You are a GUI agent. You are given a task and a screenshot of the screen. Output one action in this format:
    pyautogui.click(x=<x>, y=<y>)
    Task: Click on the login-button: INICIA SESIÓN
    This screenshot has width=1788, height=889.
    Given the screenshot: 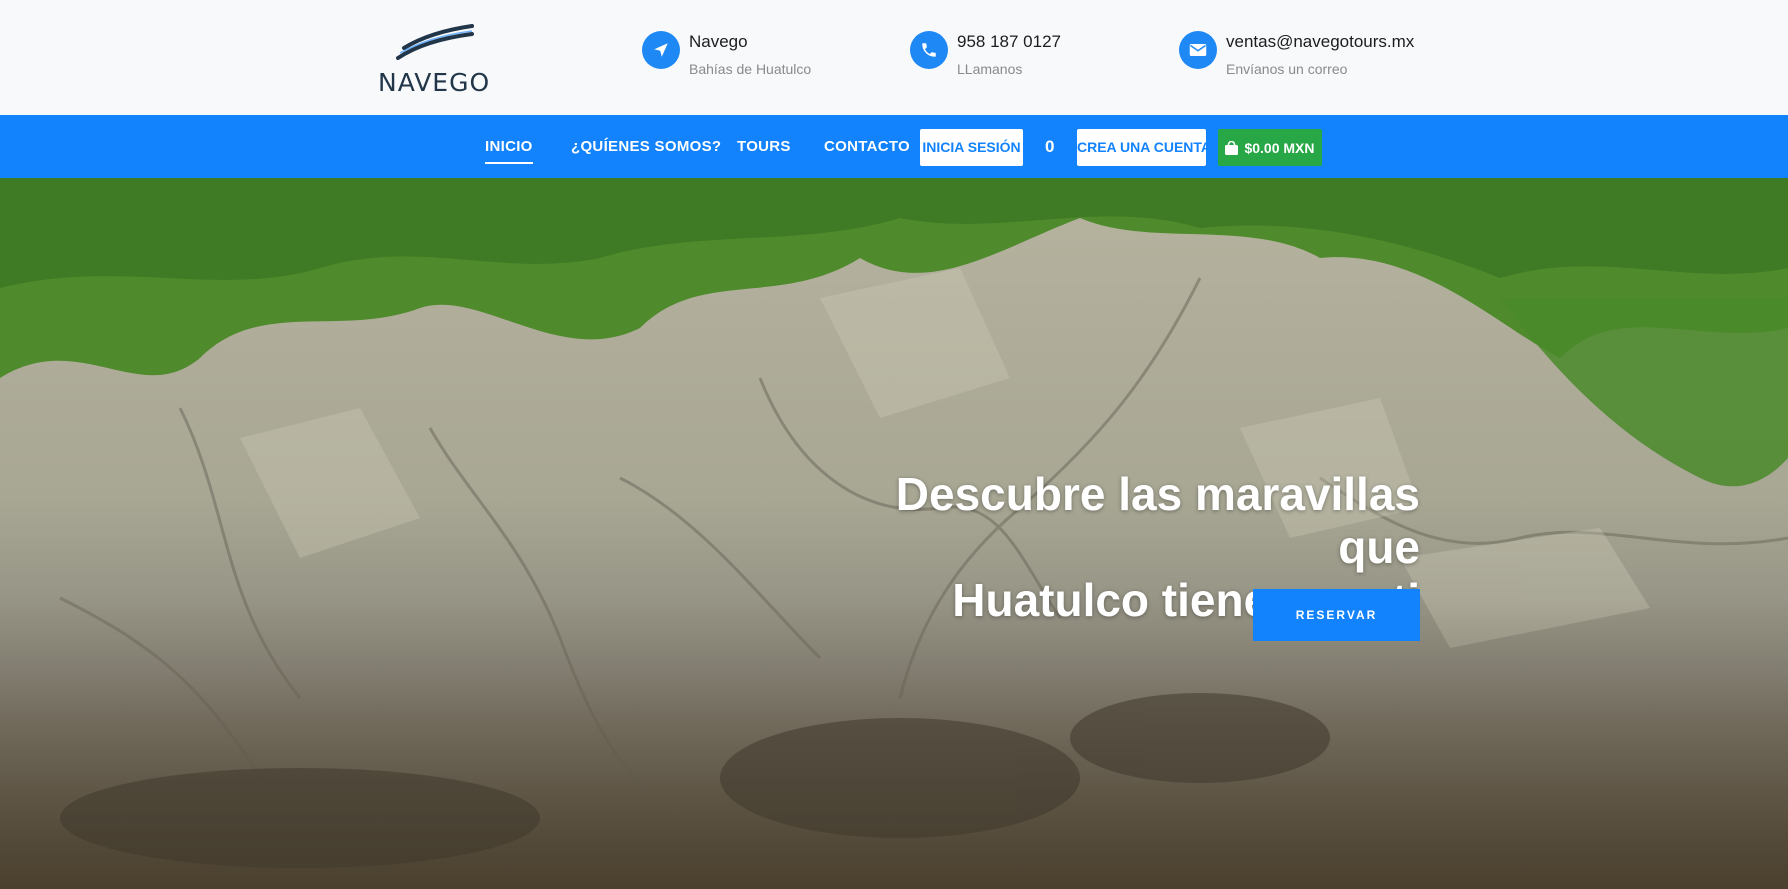 What is the action you would take?
    pyautogui.click(x=971, y=147)
    